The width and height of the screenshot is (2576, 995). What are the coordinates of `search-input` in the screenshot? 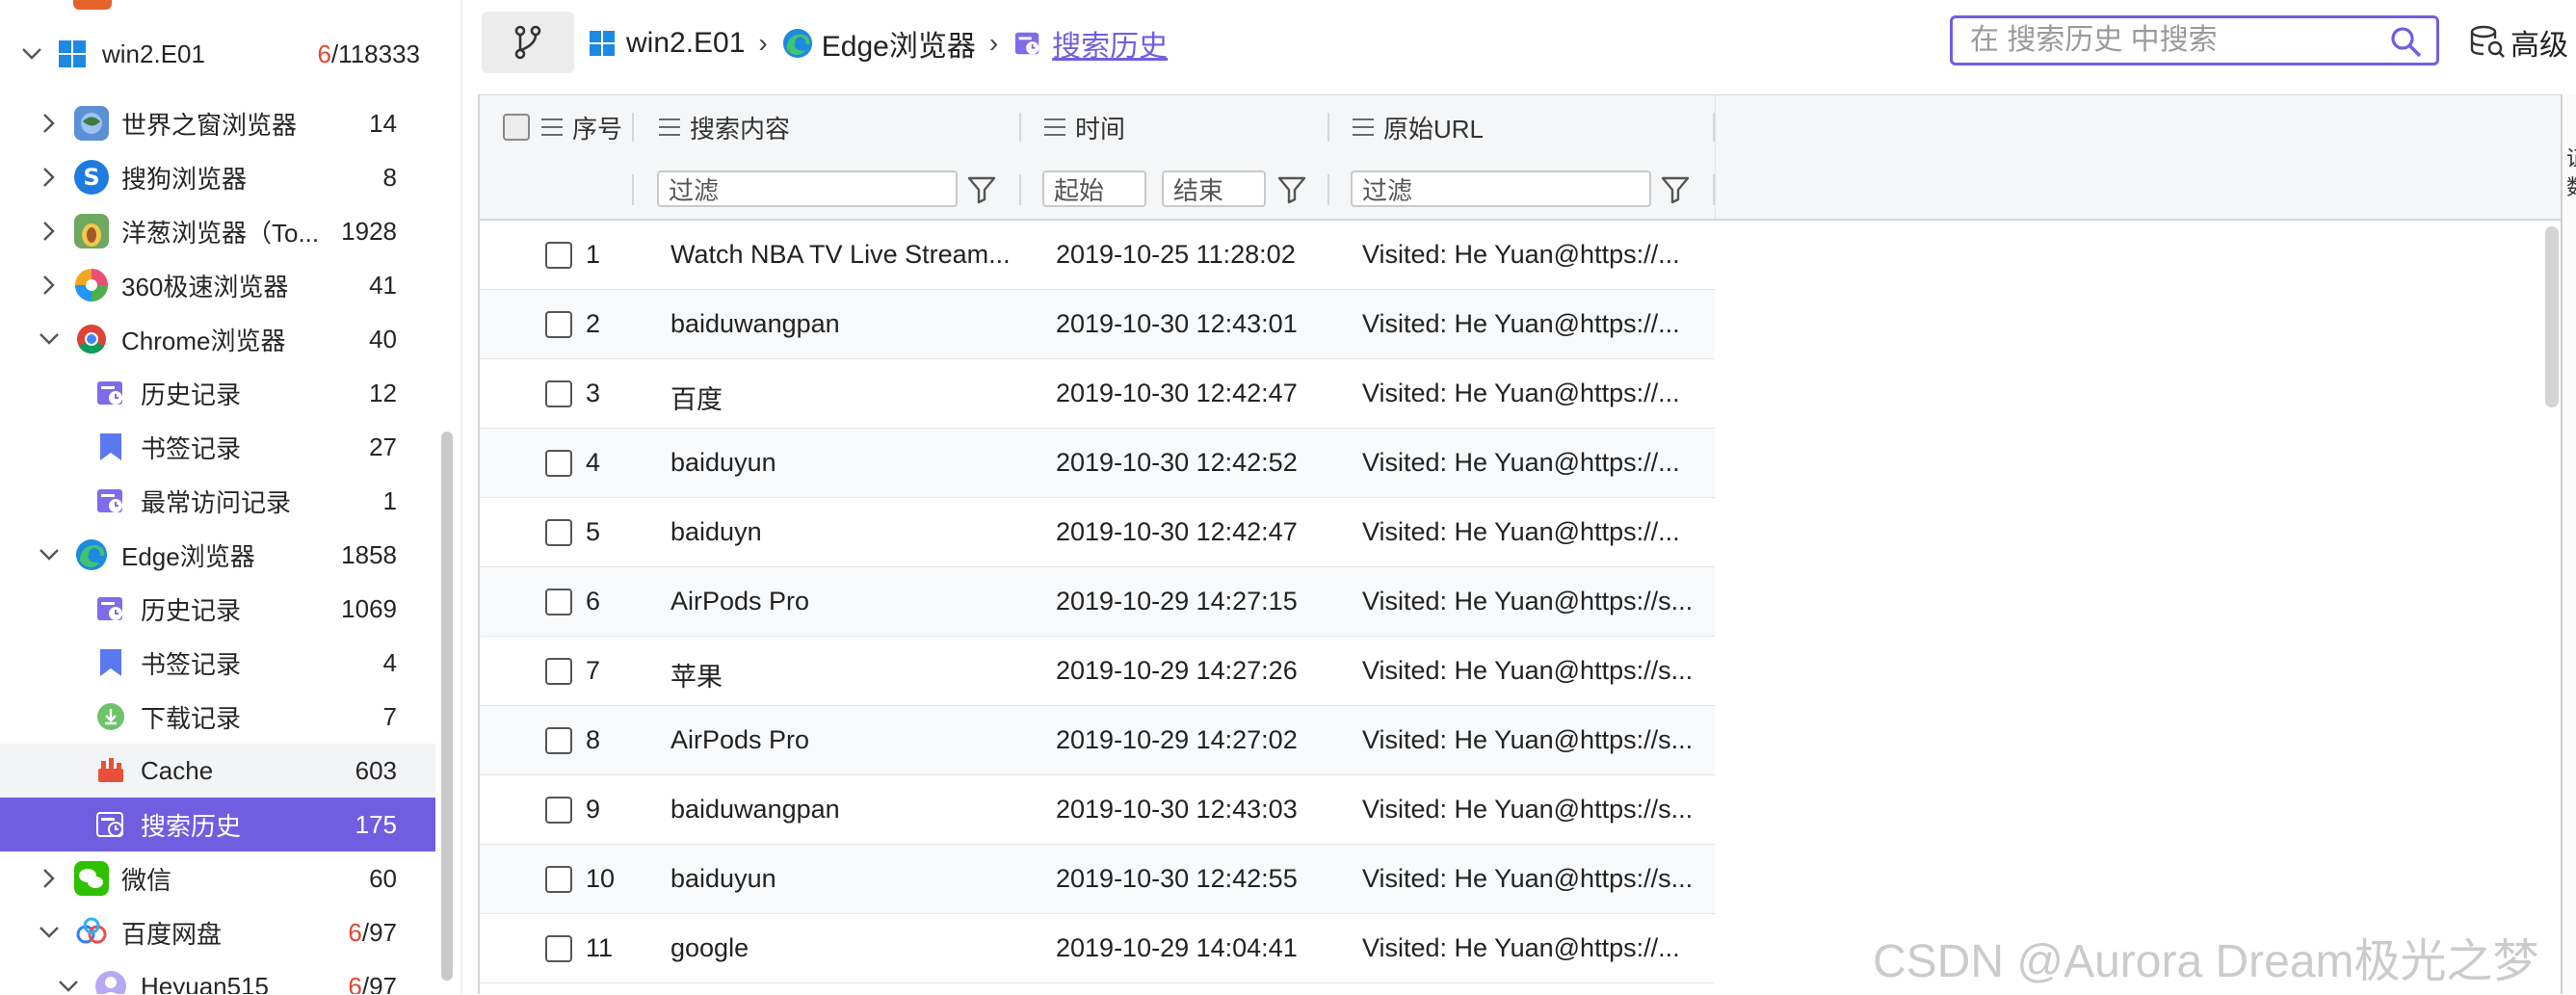 It's located at (2162, 40).